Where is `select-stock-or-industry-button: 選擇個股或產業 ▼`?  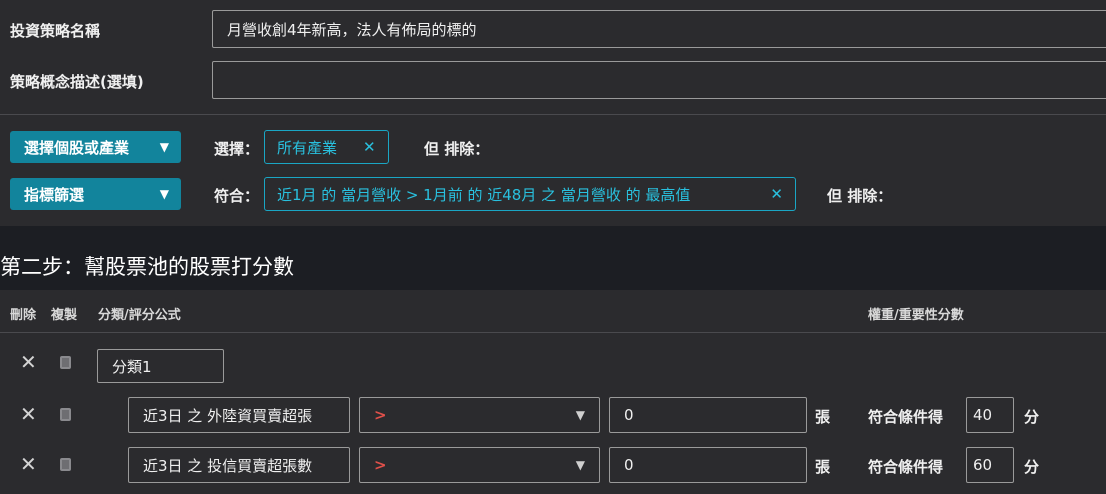 select-stock-or-industry-button: 選擇個股或產業 ▼ is located at coordinates (95, 147).